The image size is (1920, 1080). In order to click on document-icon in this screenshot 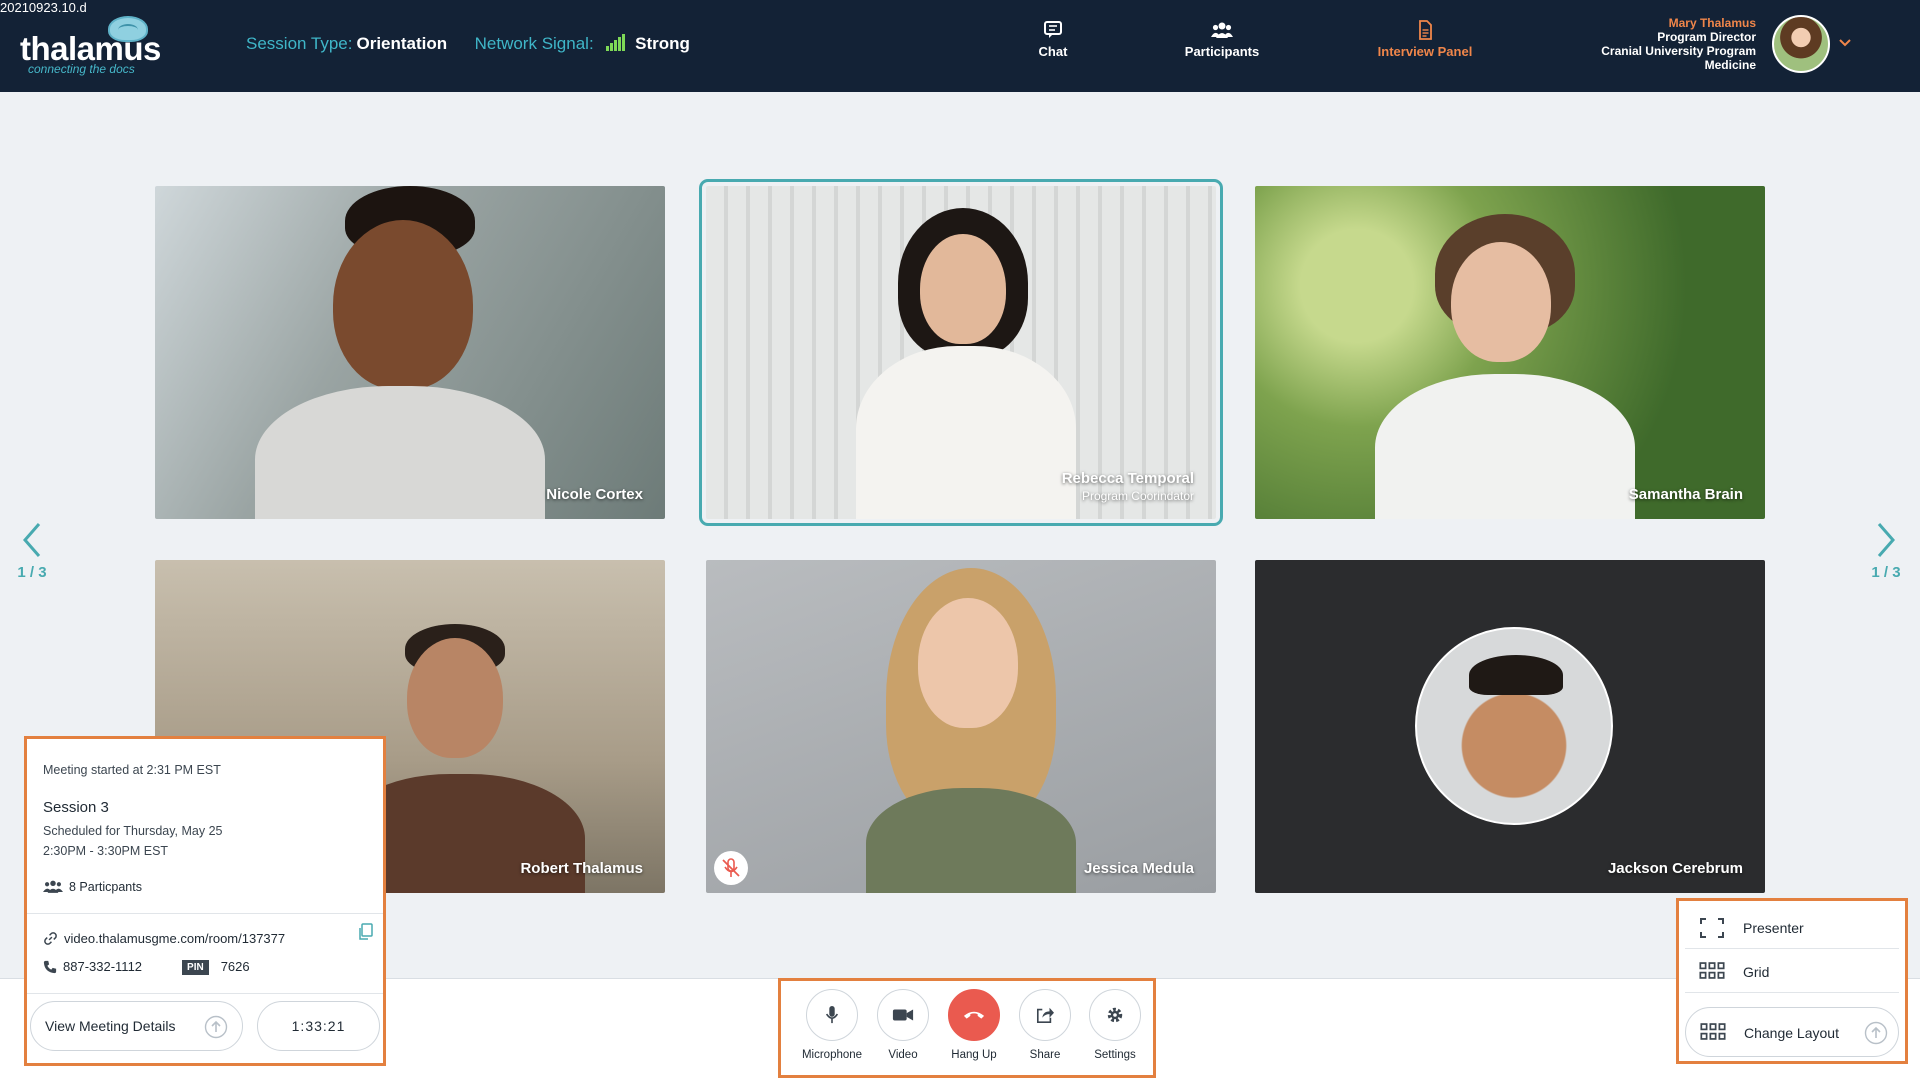, I will do `click(1425, 30)`.